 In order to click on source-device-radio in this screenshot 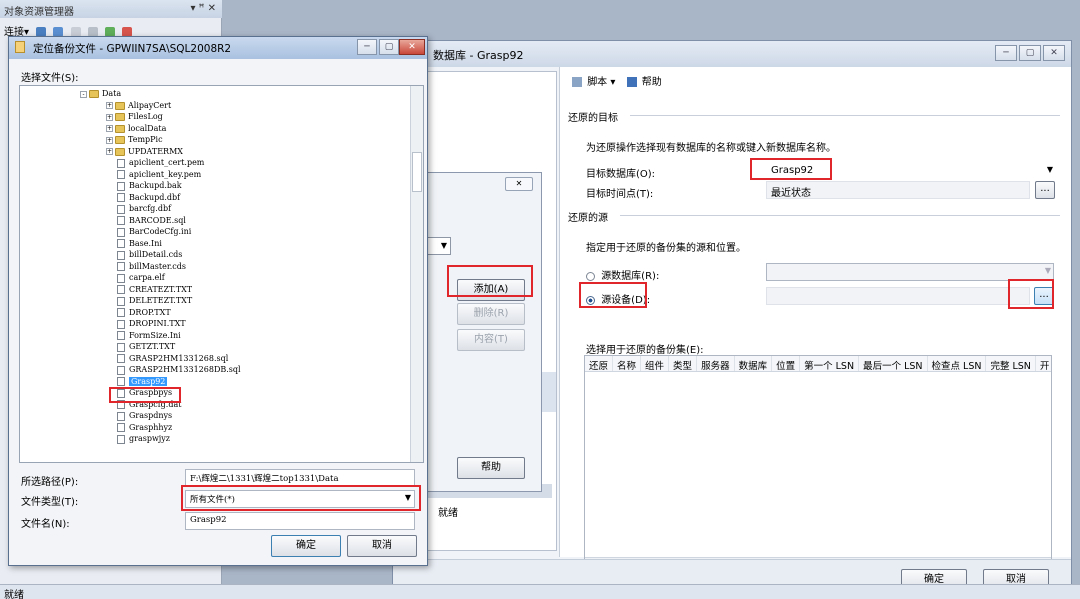, I will do `click(590, 300)`.